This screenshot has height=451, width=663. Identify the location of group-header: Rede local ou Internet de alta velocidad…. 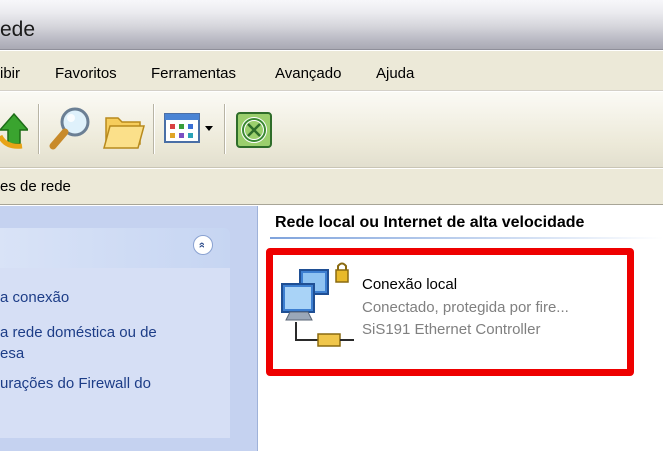
(430, 222).